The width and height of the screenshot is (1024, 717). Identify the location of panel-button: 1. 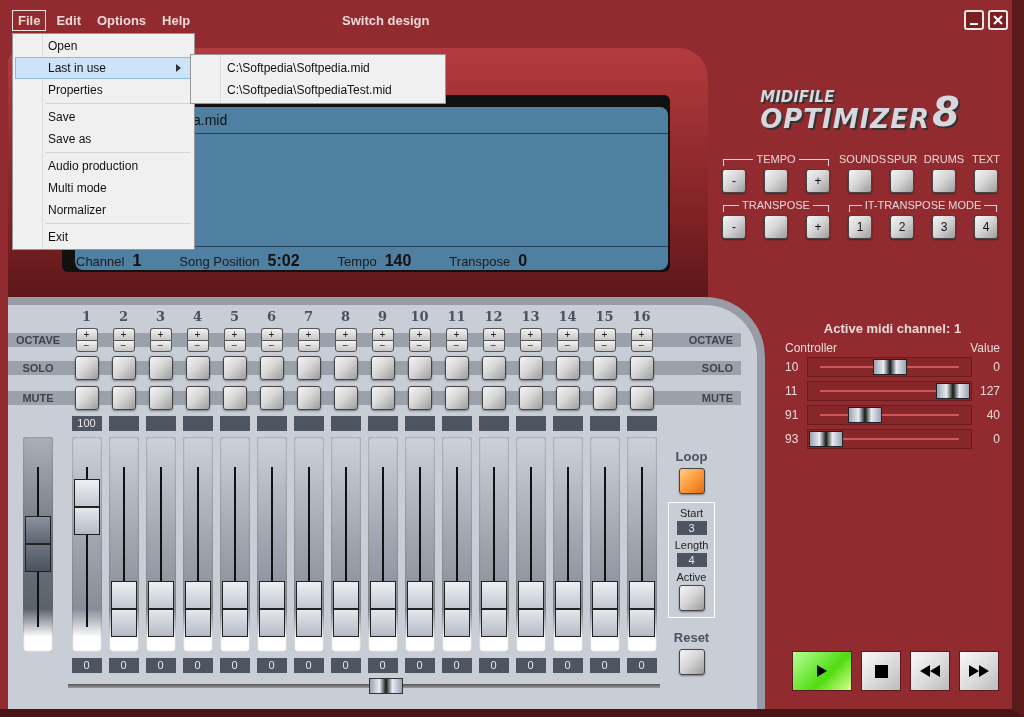
(860, 227).